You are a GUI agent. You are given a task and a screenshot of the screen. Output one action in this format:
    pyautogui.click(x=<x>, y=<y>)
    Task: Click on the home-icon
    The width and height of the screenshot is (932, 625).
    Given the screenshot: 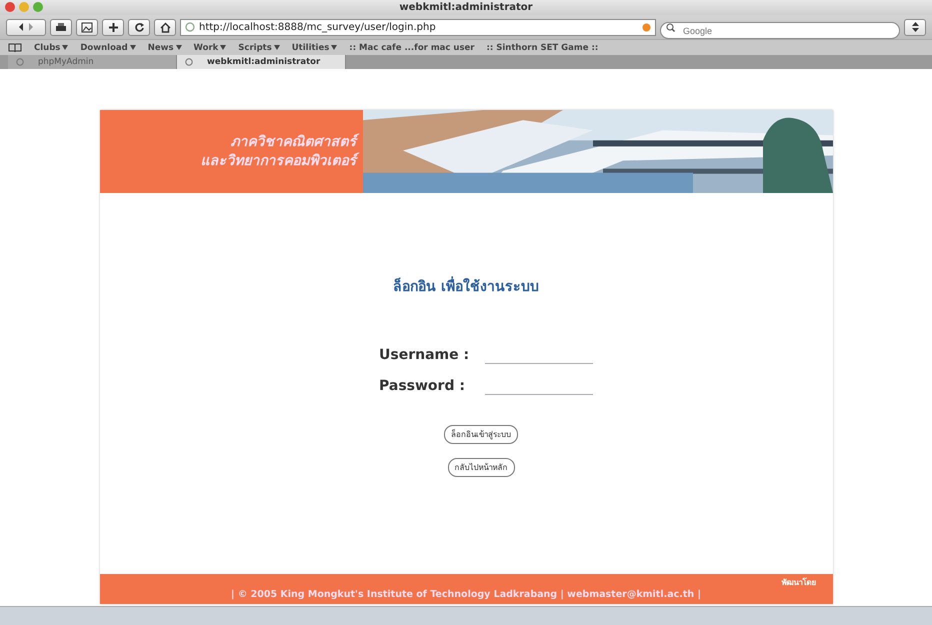 What is the action you would take?
    pyautogui.click(x=165, y=27)
    